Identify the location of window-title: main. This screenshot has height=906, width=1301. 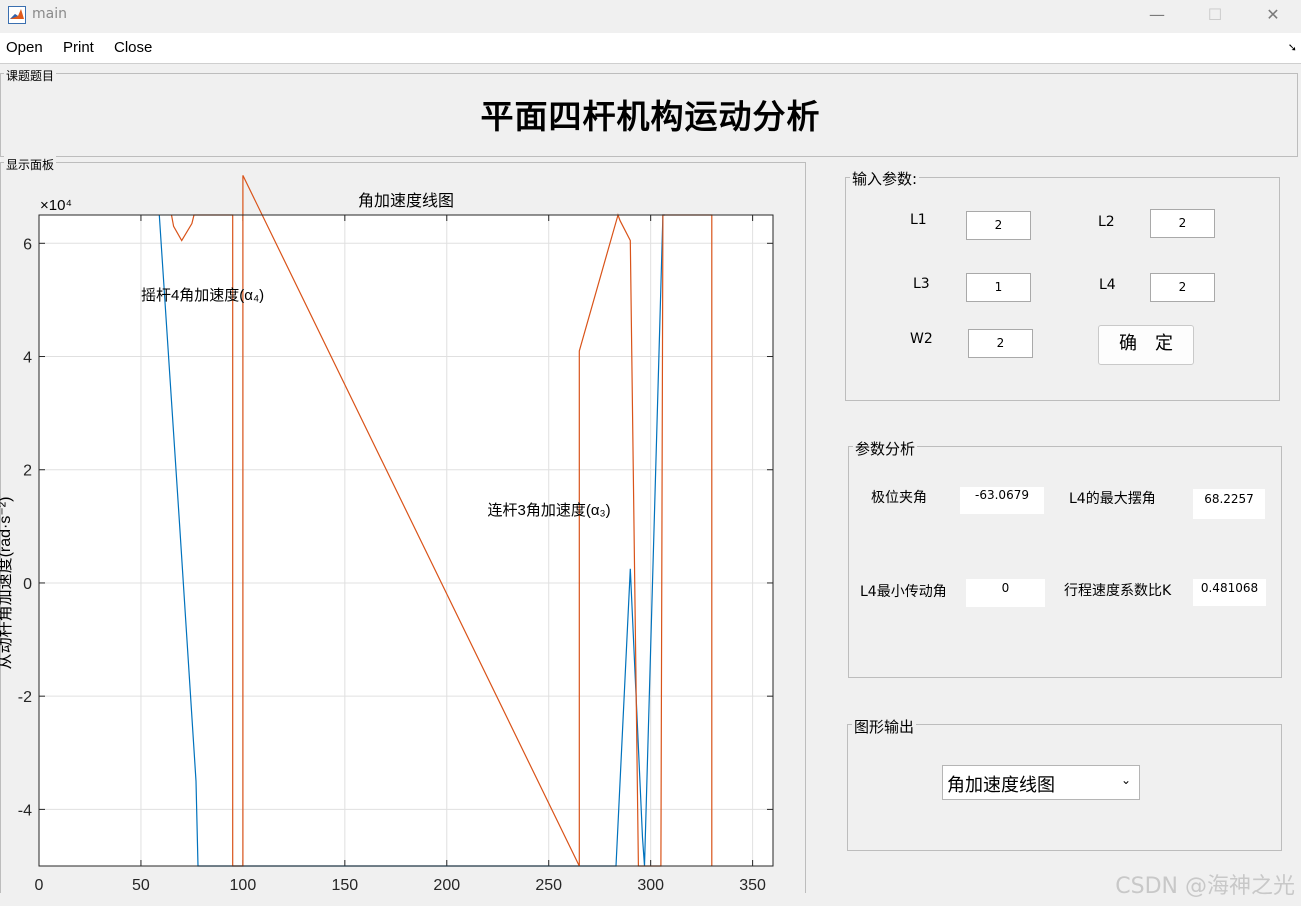
(49, 14).